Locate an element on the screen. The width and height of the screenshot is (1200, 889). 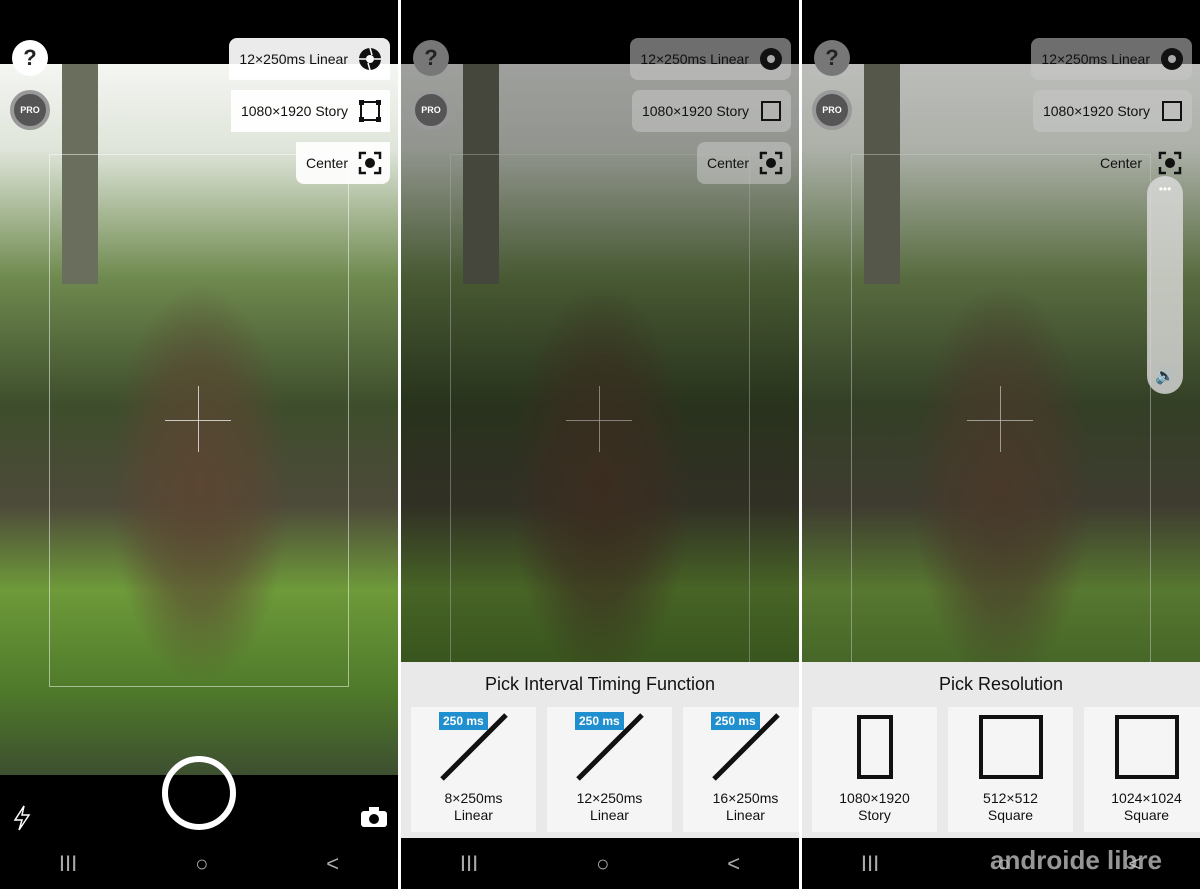
option-count: 16×250ms is located at coordinates (745, 798).